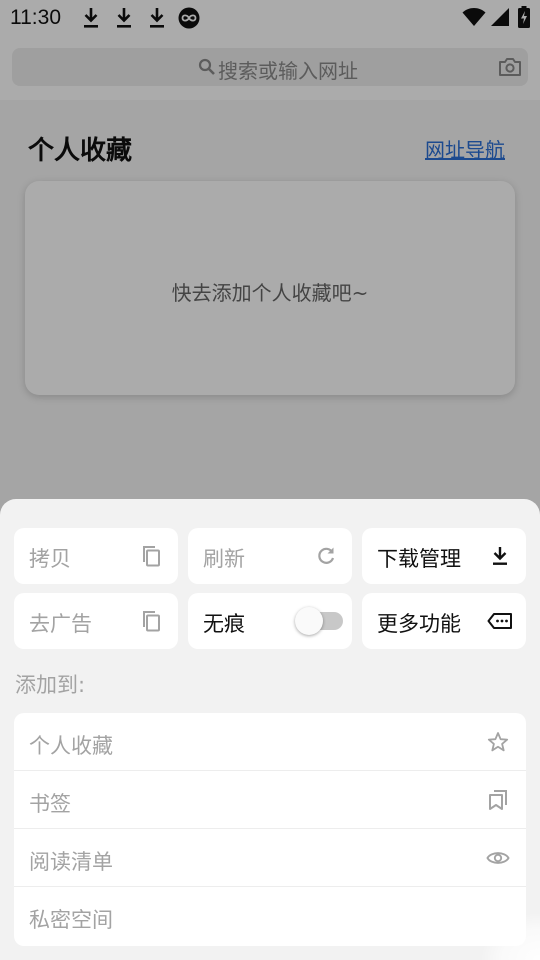 Image resolution: width=540 pixels, height=960 pixels. Describe the element at coordinates (270, 800) in the screenshot. I see `add-to-bookmarks: 书签` at that location.